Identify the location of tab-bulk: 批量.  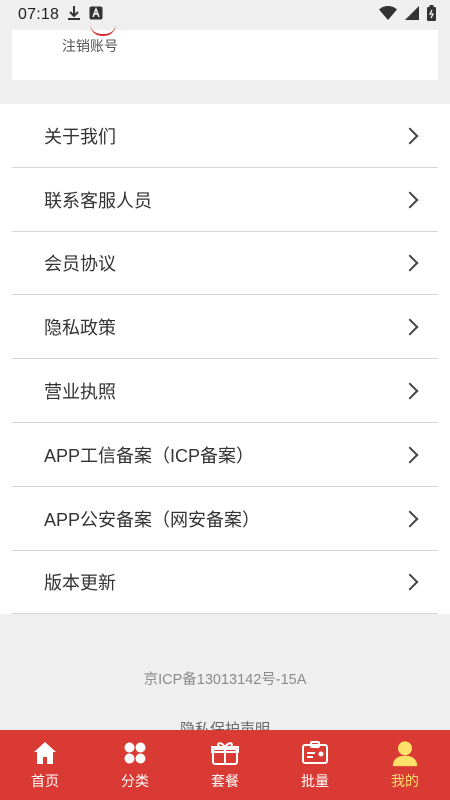
(315, 765).